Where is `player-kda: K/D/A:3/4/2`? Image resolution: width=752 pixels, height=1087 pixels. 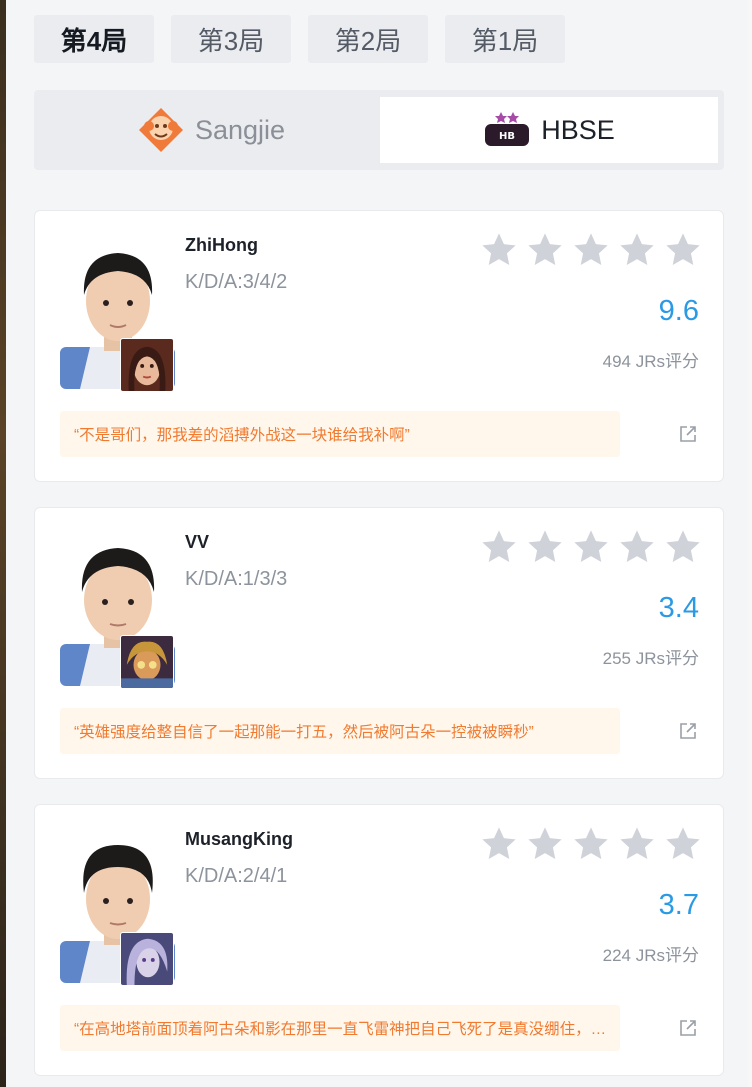 player-kda: K/D/A:3/4/2 is located at coordinates (236, 282).